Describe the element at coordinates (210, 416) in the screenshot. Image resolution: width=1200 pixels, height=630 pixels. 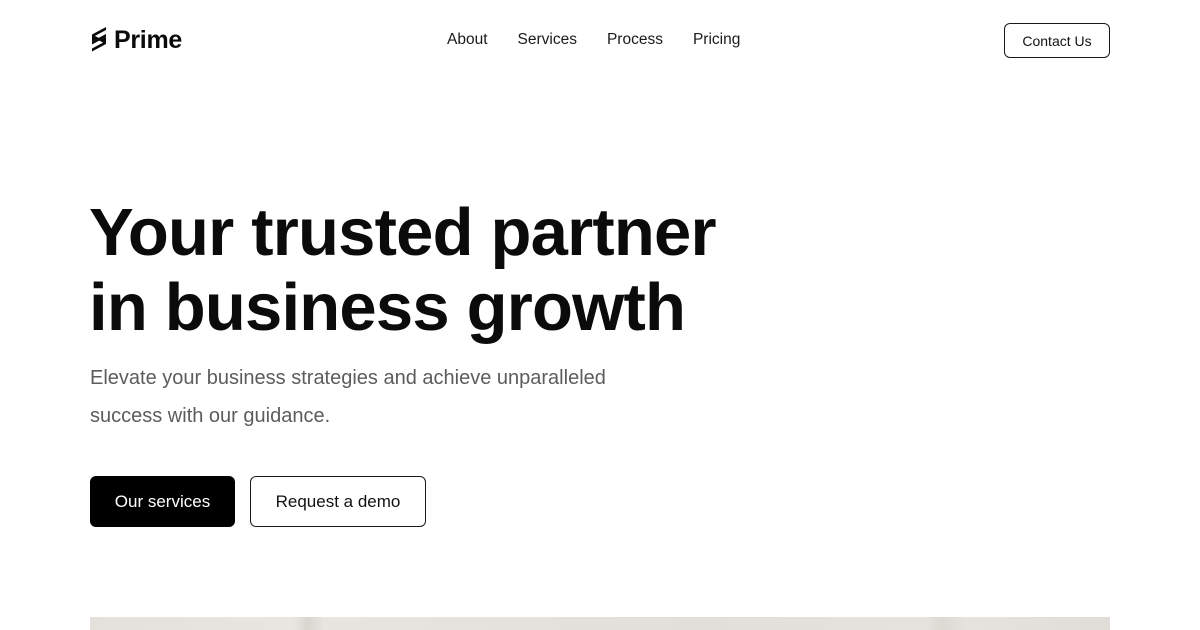
I see `hero-subtext-line-2: success with our guidance.` at that location.